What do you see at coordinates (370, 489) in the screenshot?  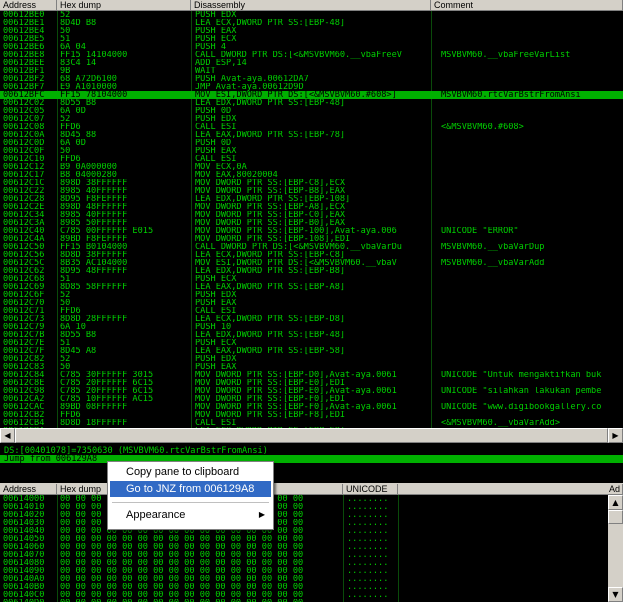 I see `dump-header-unicode: UNICODE` at bounding box center [370, 489].